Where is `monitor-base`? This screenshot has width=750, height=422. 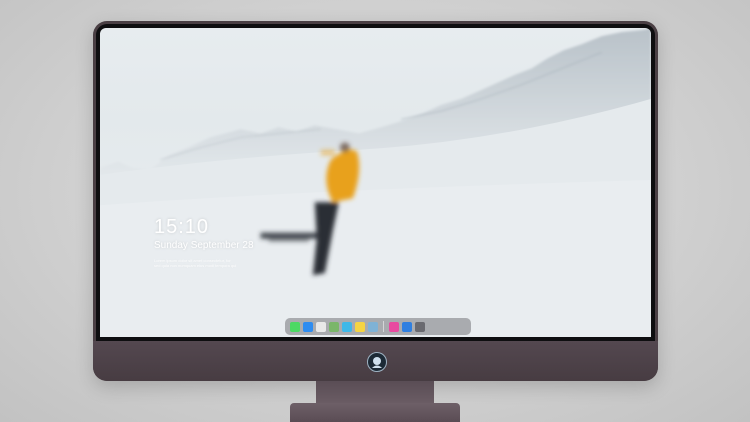 monitor-base is located at coordinates (375, 412).